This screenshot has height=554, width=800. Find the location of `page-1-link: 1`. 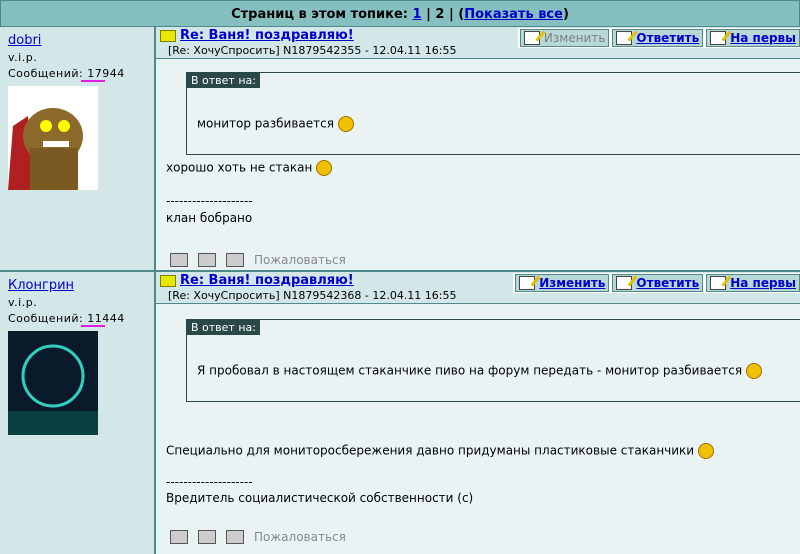

page-1-link: 1 is located at coordinates (417, 14).